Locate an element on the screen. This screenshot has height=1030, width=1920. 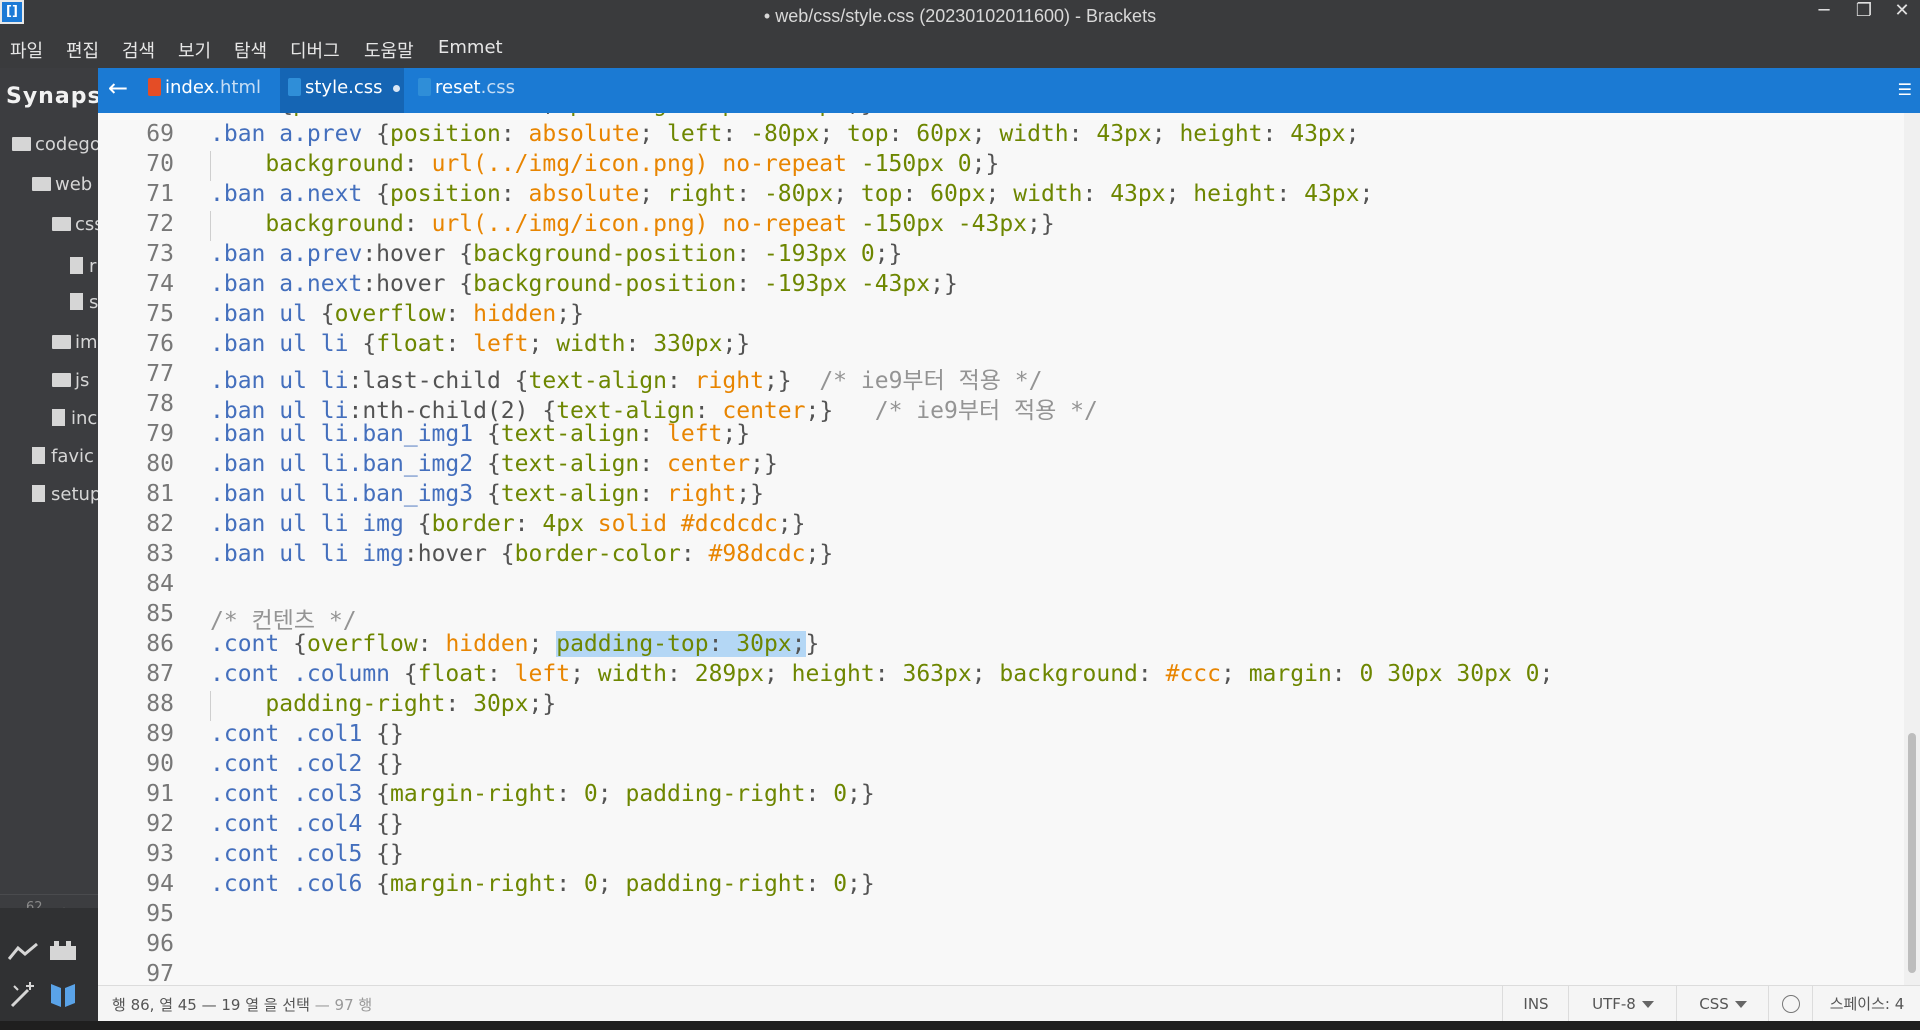
menu-view: 보기 is located at coordinates (194, 50).